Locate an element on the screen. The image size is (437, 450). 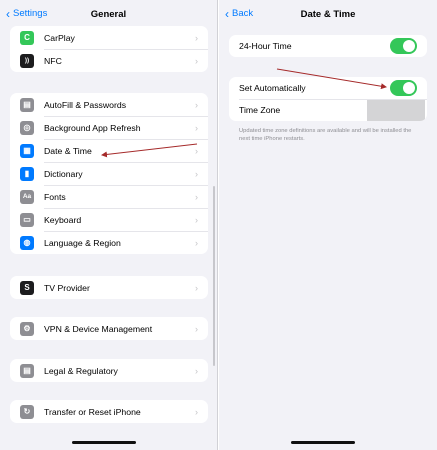
annotation-arrow-date-time is located at coordinates (149, 150).